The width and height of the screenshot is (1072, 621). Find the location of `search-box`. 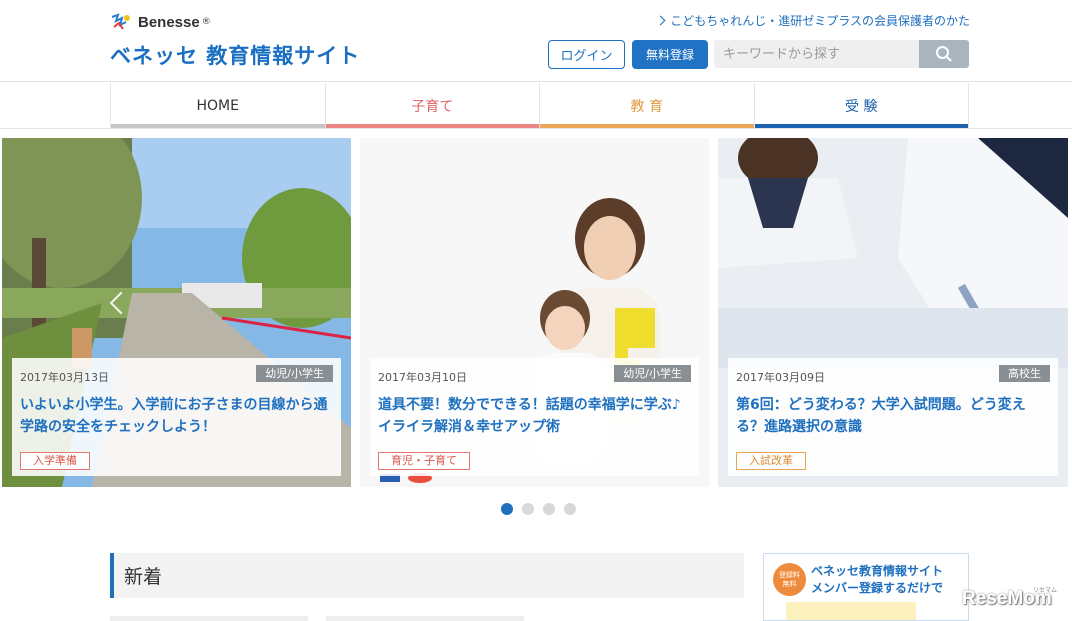

search-box is located at coordinates (841, 54).